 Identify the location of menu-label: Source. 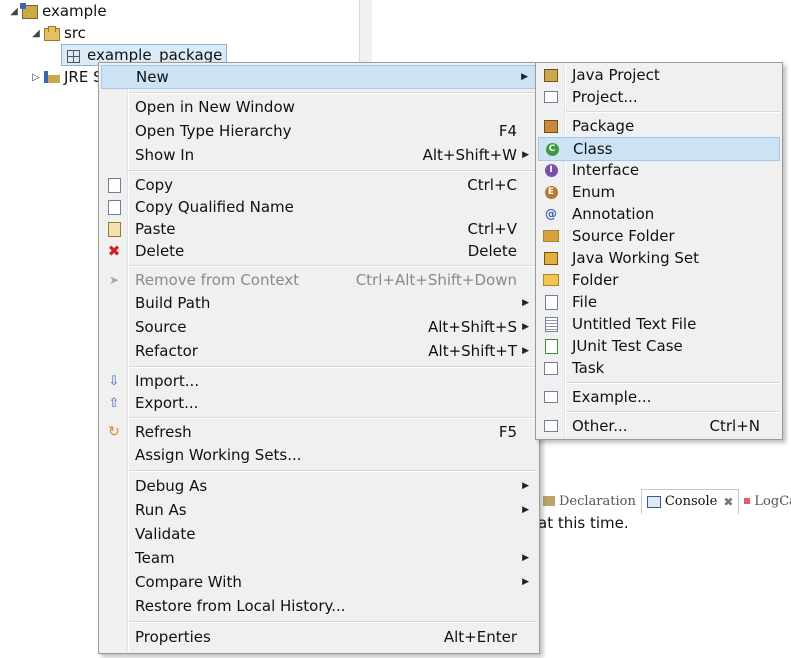
(161, 327).